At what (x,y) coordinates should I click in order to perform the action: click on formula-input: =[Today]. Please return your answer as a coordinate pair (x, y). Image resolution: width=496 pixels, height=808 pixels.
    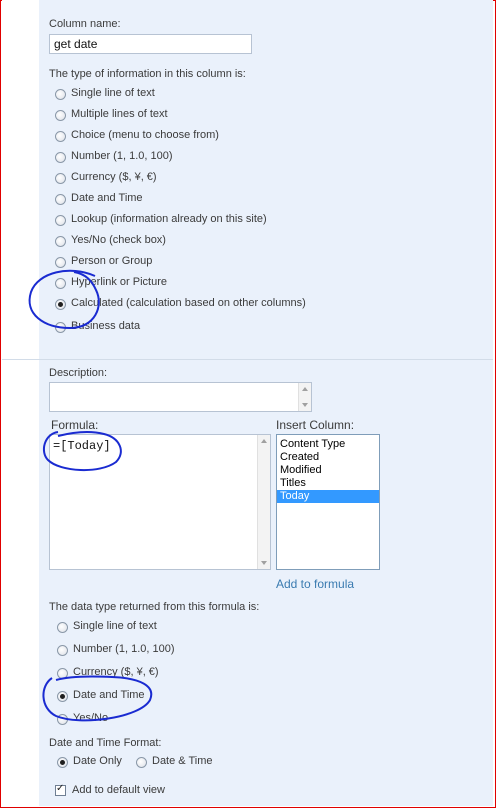
    Looking at the image, I should click on (160, 502).